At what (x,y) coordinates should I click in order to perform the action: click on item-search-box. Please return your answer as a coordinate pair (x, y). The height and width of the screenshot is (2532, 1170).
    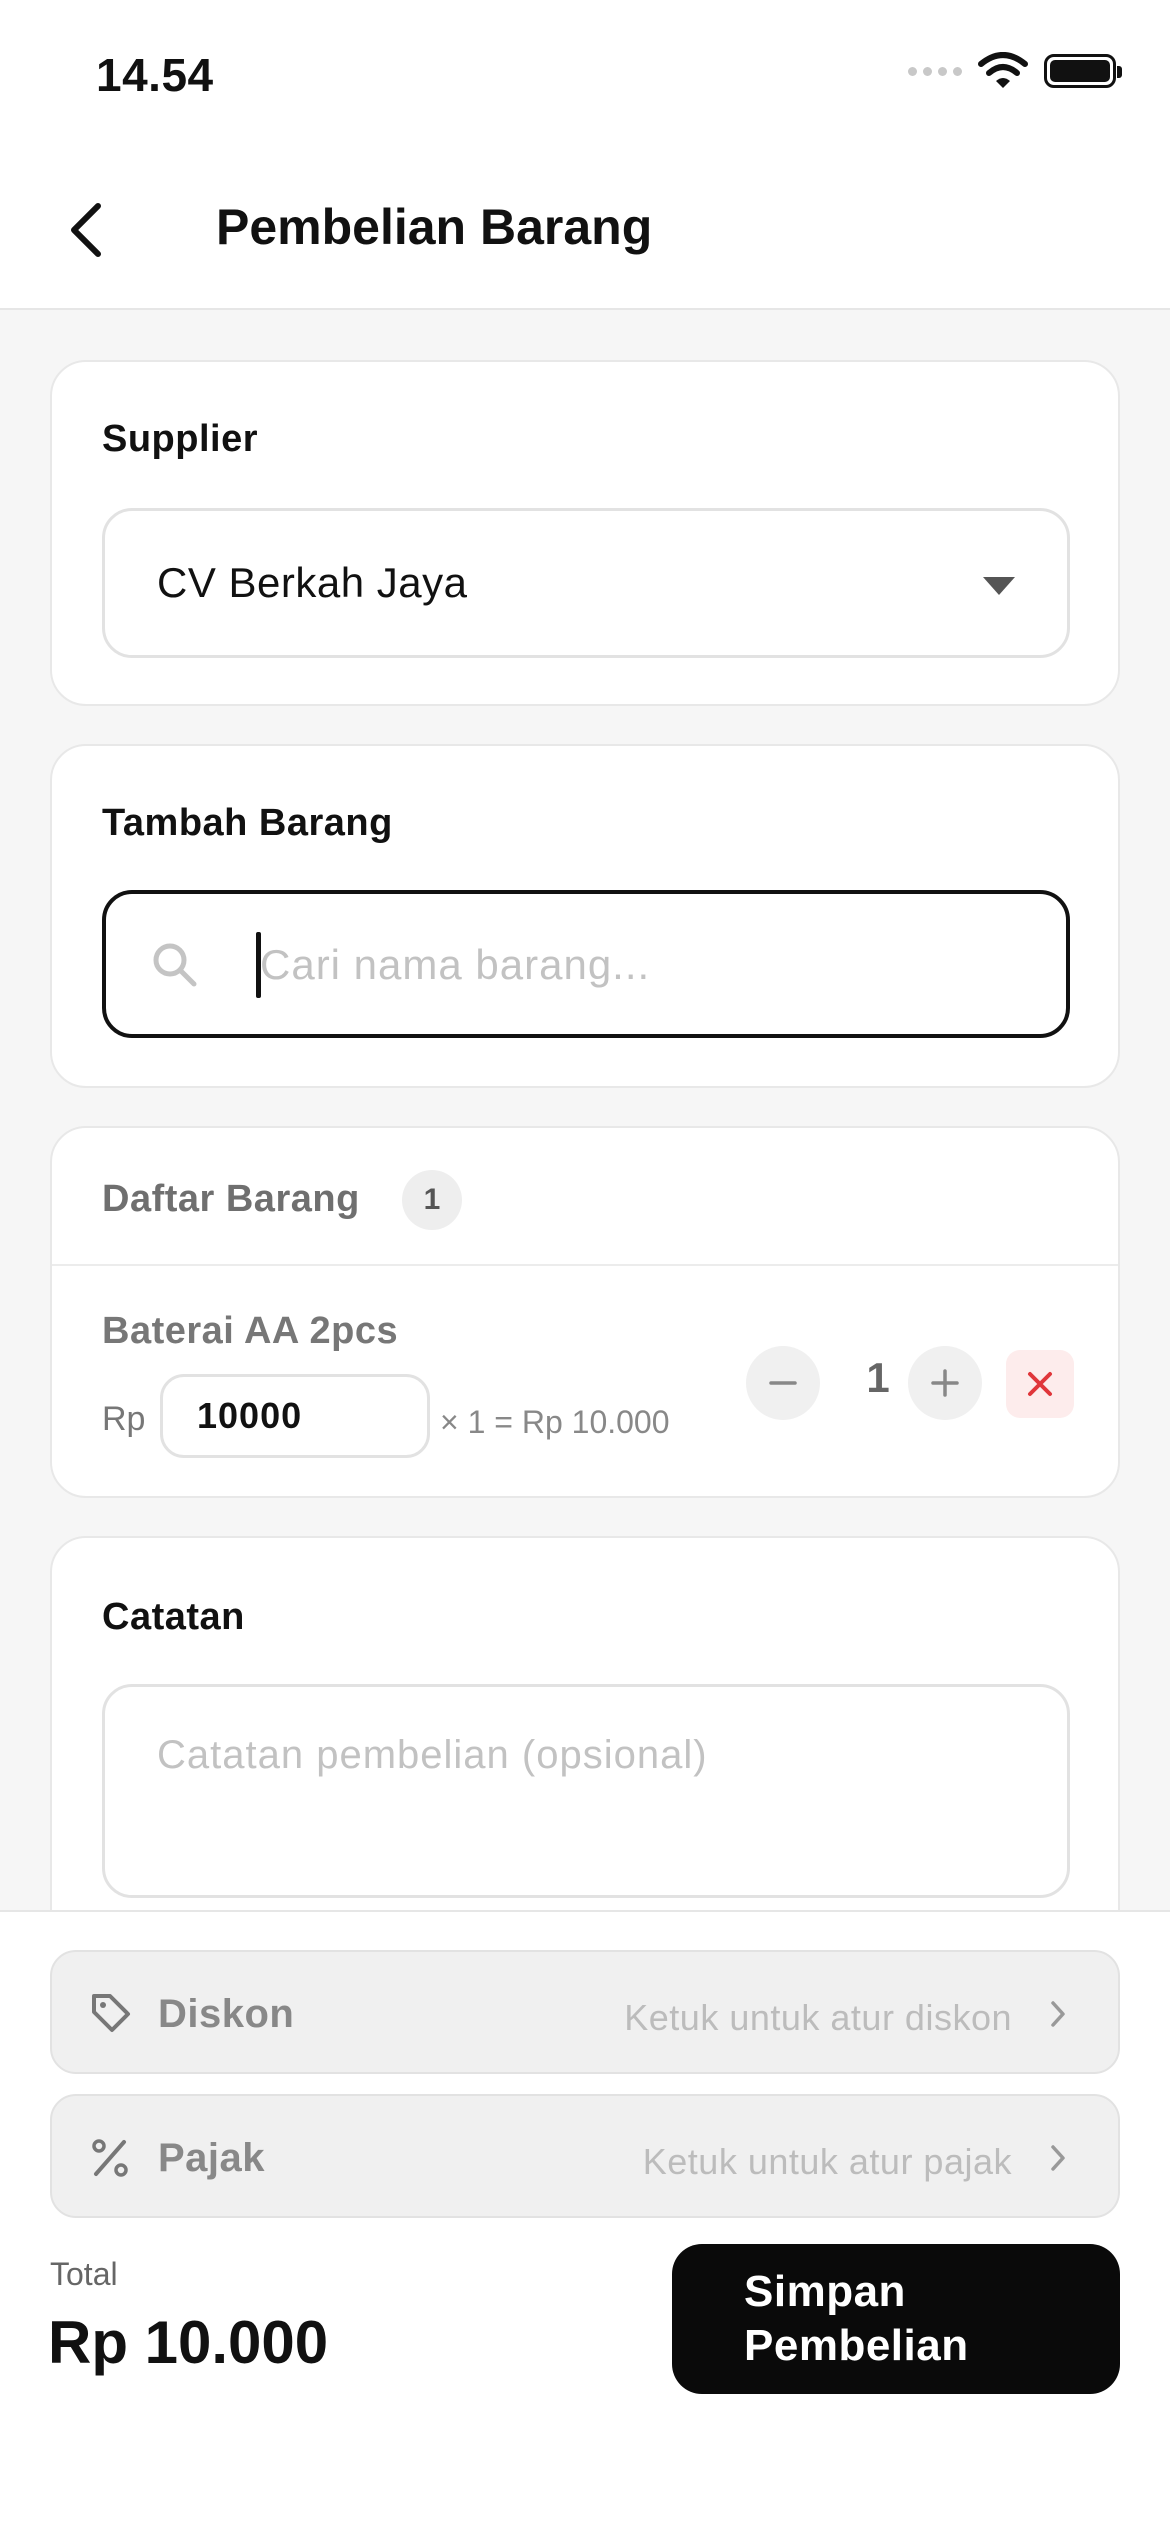
    Looking at the image, I should click on (586, 964).